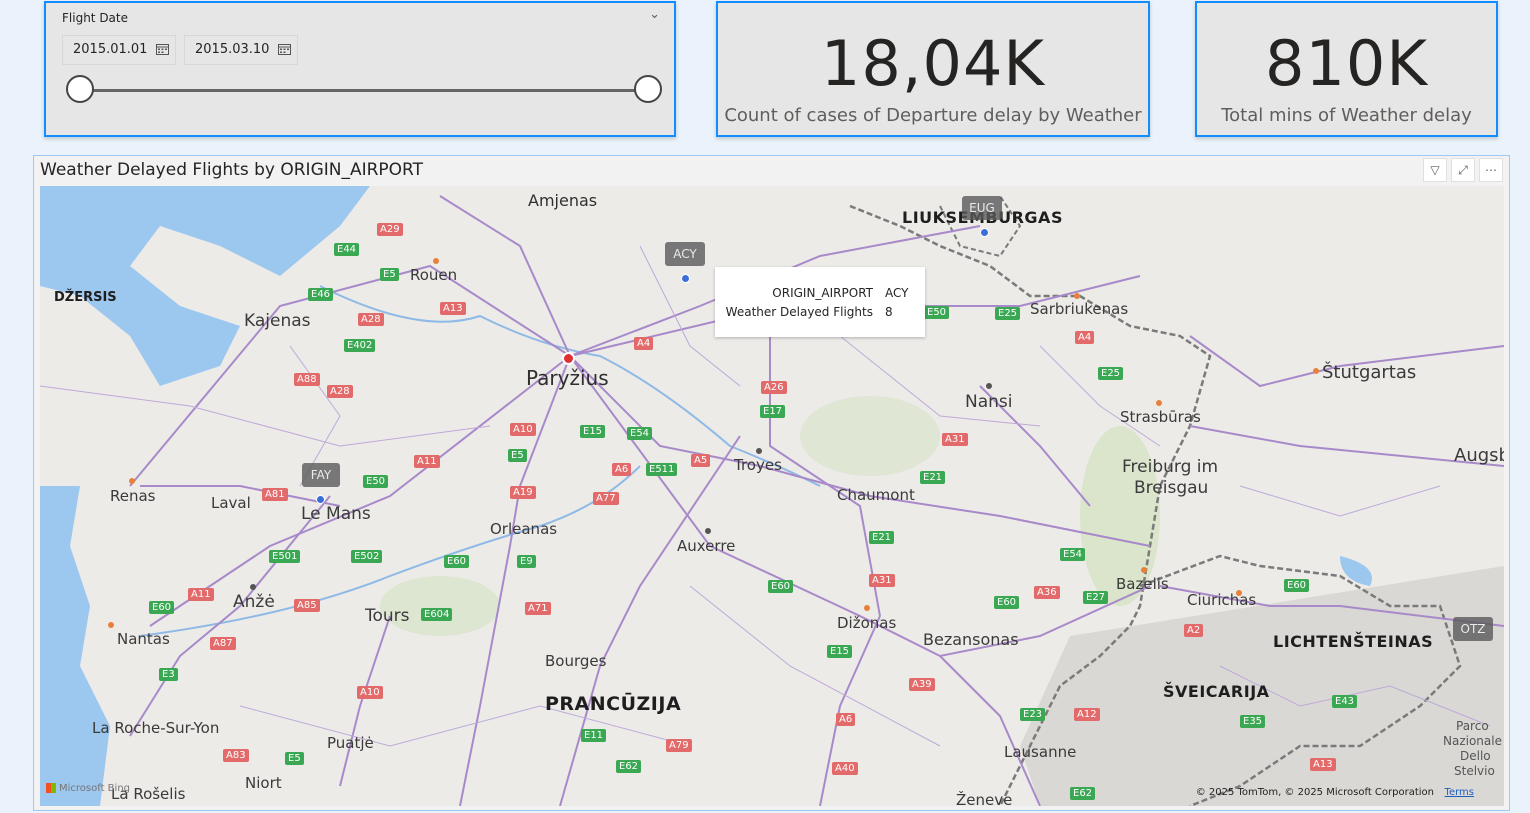 The image size is (1530, 813). I want to click on end-date-input: 2015.03.10, so click(241, 50).